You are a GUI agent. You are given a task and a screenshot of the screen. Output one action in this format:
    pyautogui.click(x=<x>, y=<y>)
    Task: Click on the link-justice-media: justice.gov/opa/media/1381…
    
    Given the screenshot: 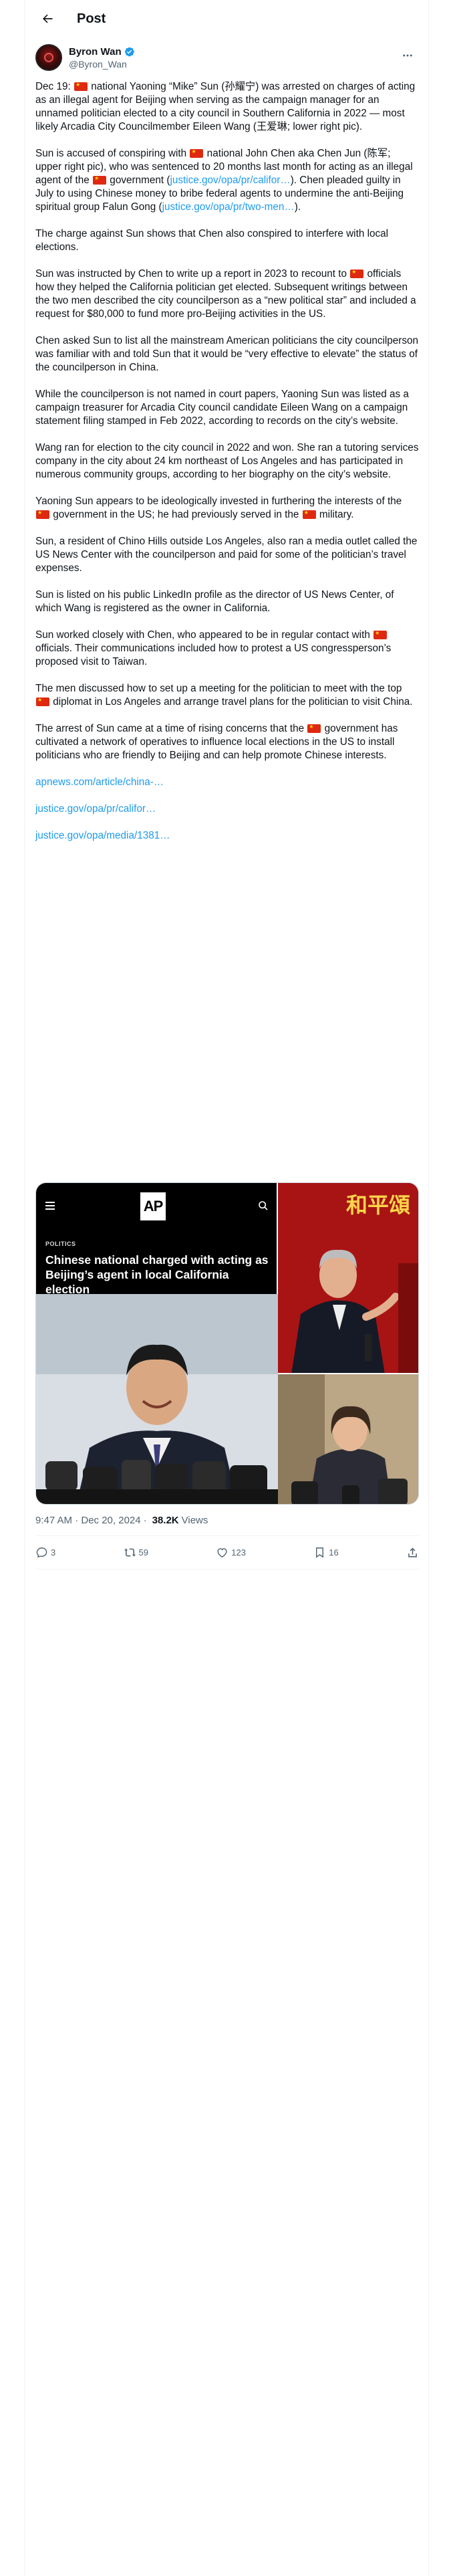 What is the action you would take?
    pyautogui.click(x=102, y=836)
    